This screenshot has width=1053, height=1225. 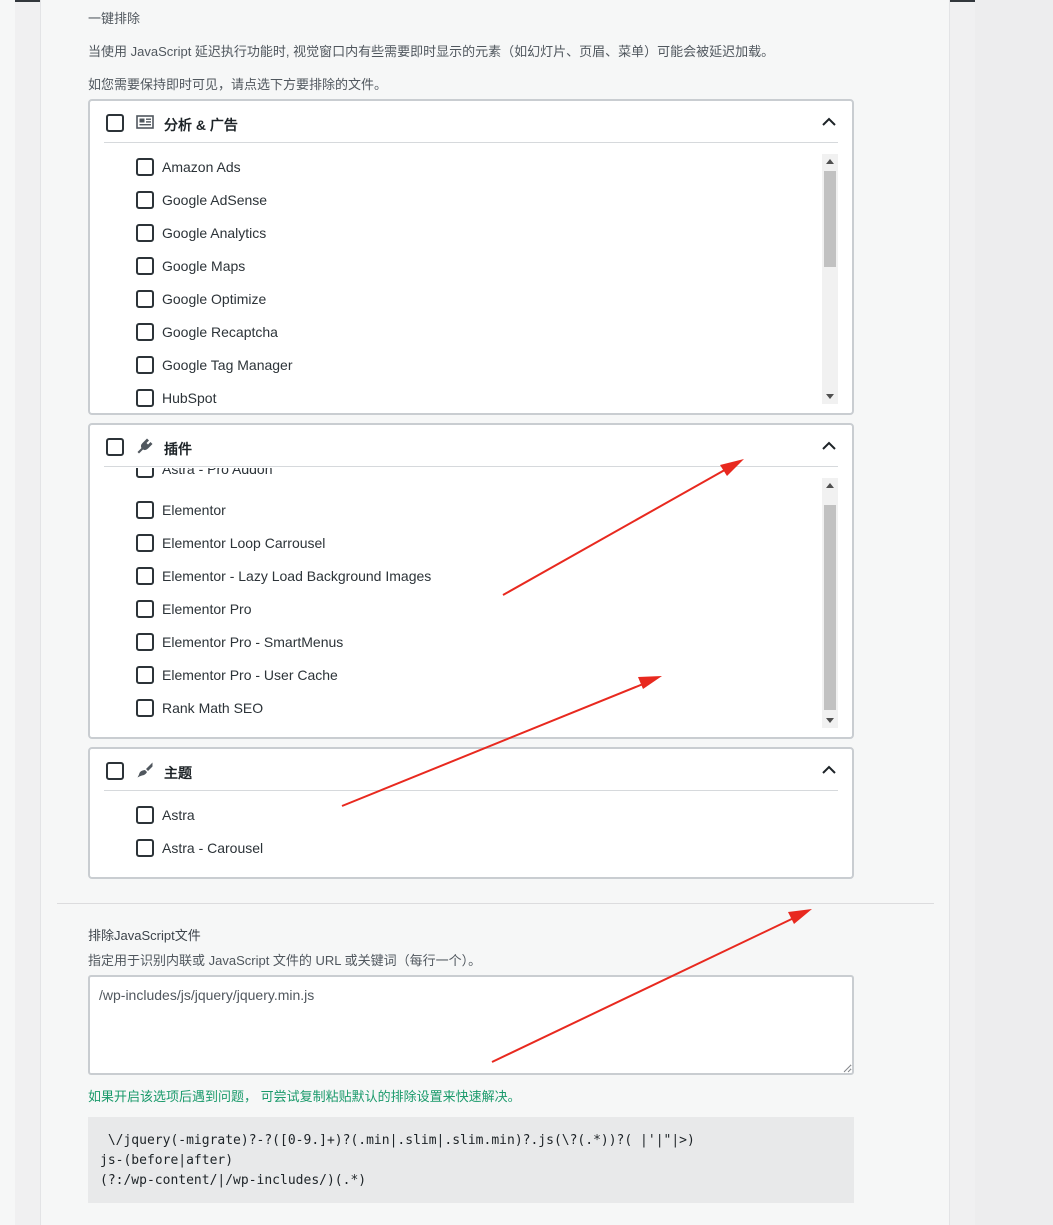 I want to click on exclude-js-description: 指定用于识别内联或 JavaScript 文件的 URL 或关键词（每行一个）。, so click(x=285, y=960).